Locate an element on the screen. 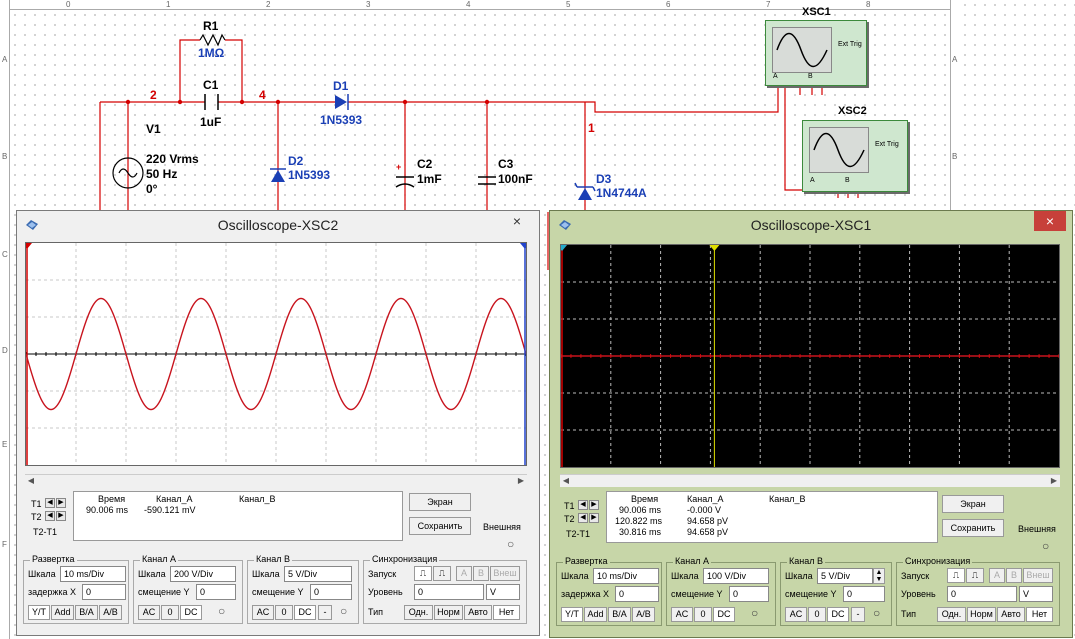  net-label-2: 2 is located at coordinates (153, 95).